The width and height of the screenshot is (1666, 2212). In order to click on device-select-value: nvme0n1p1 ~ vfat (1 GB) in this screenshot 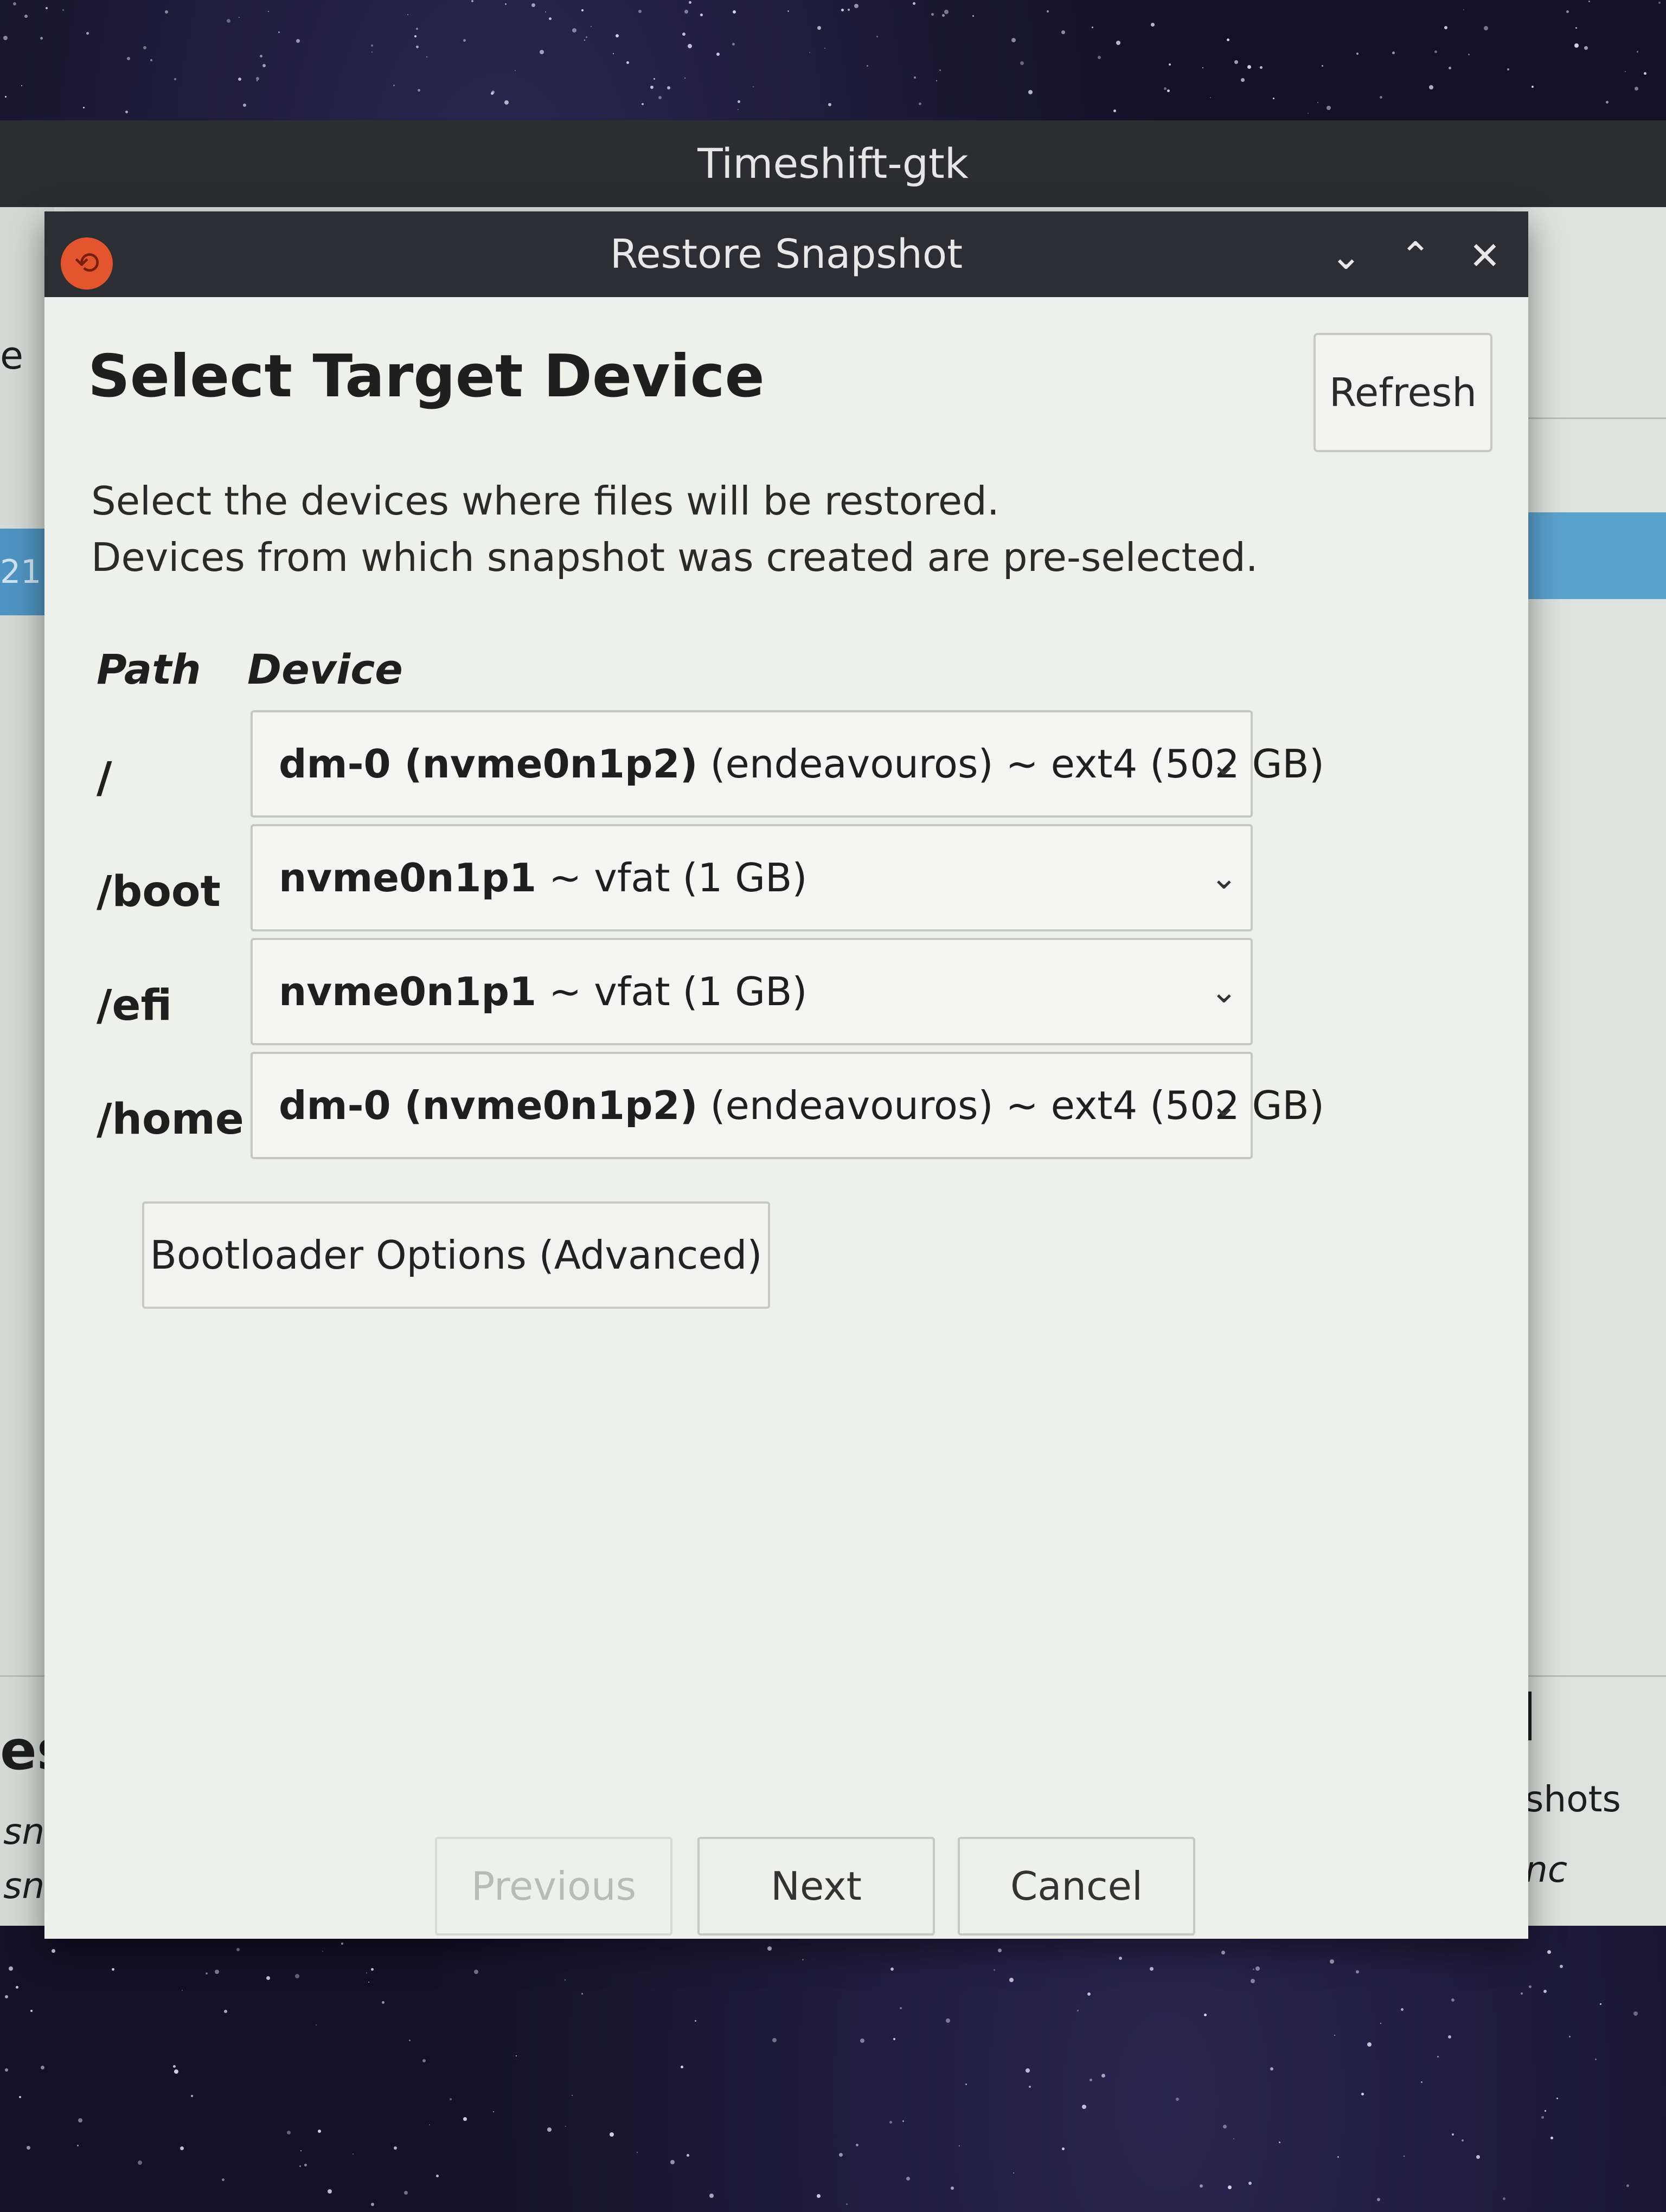, I will do `click(543, 877)`.